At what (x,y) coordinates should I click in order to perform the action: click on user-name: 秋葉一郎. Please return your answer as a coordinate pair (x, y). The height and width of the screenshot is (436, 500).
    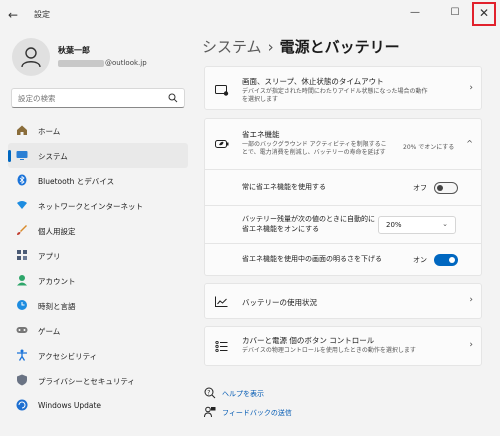
    Looking at the image, I should click on (74, 50).